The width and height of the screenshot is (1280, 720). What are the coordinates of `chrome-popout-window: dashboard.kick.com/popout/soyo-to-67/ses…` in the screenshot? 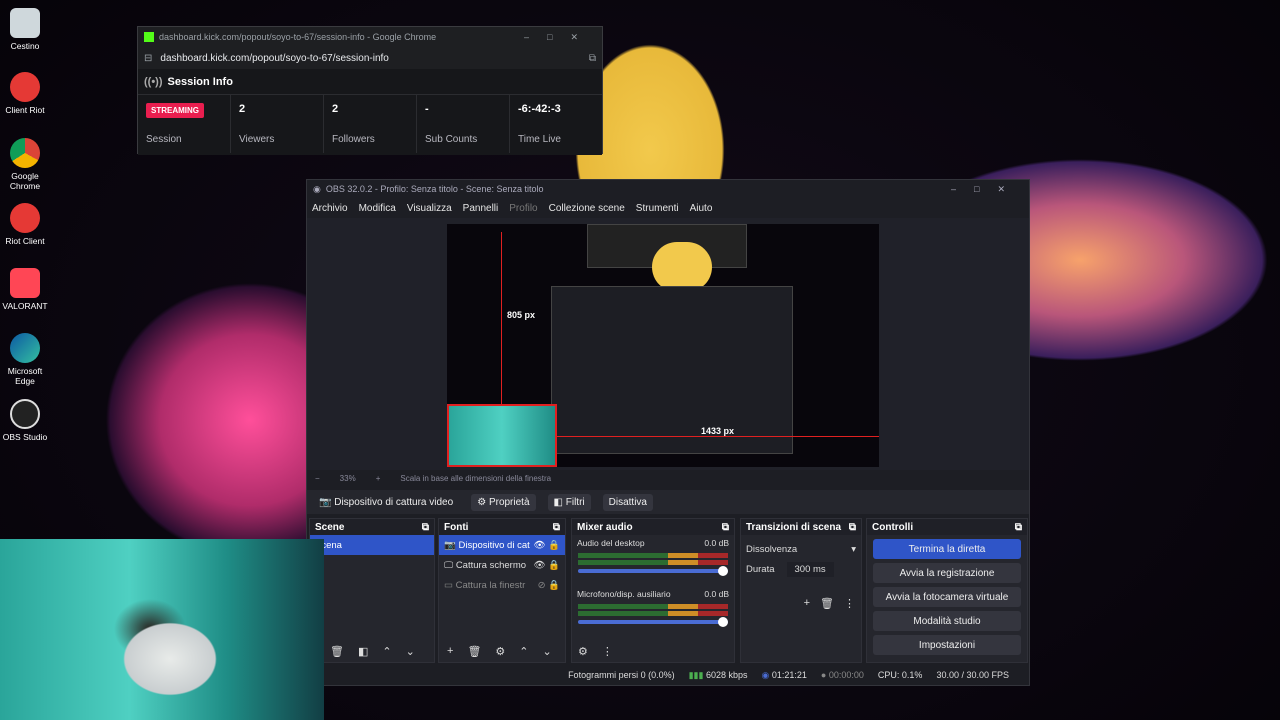 It's located at (370, 90).